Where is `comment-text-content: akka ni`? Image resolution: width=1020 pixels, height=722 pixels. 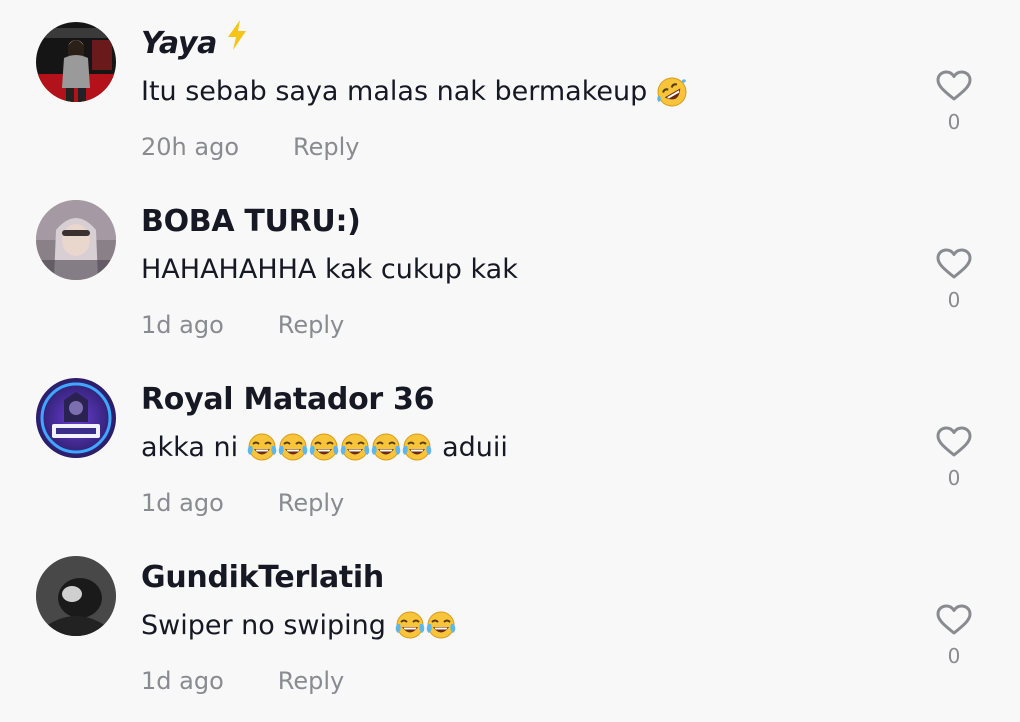 comment-text-content: akka ni is located at coordinates (190, 447).